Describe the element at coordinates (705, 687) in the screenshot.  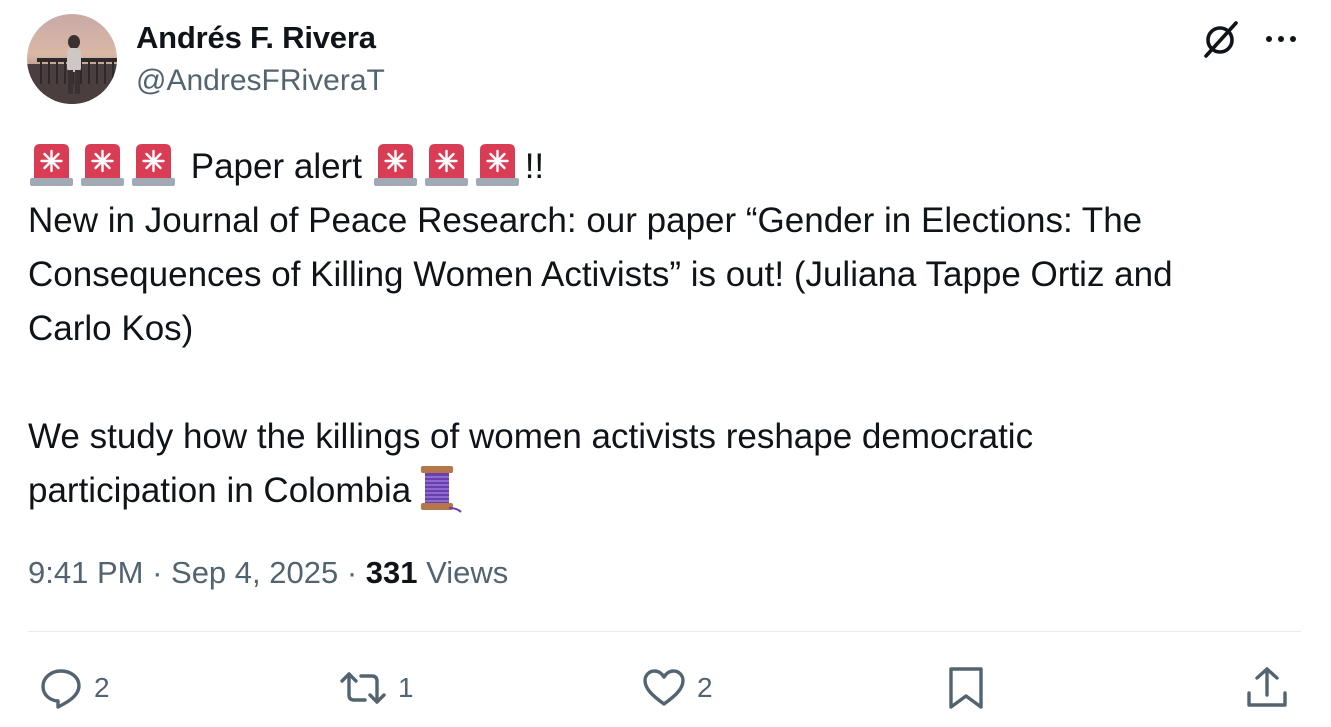
I see `like-count: 2` at that location.